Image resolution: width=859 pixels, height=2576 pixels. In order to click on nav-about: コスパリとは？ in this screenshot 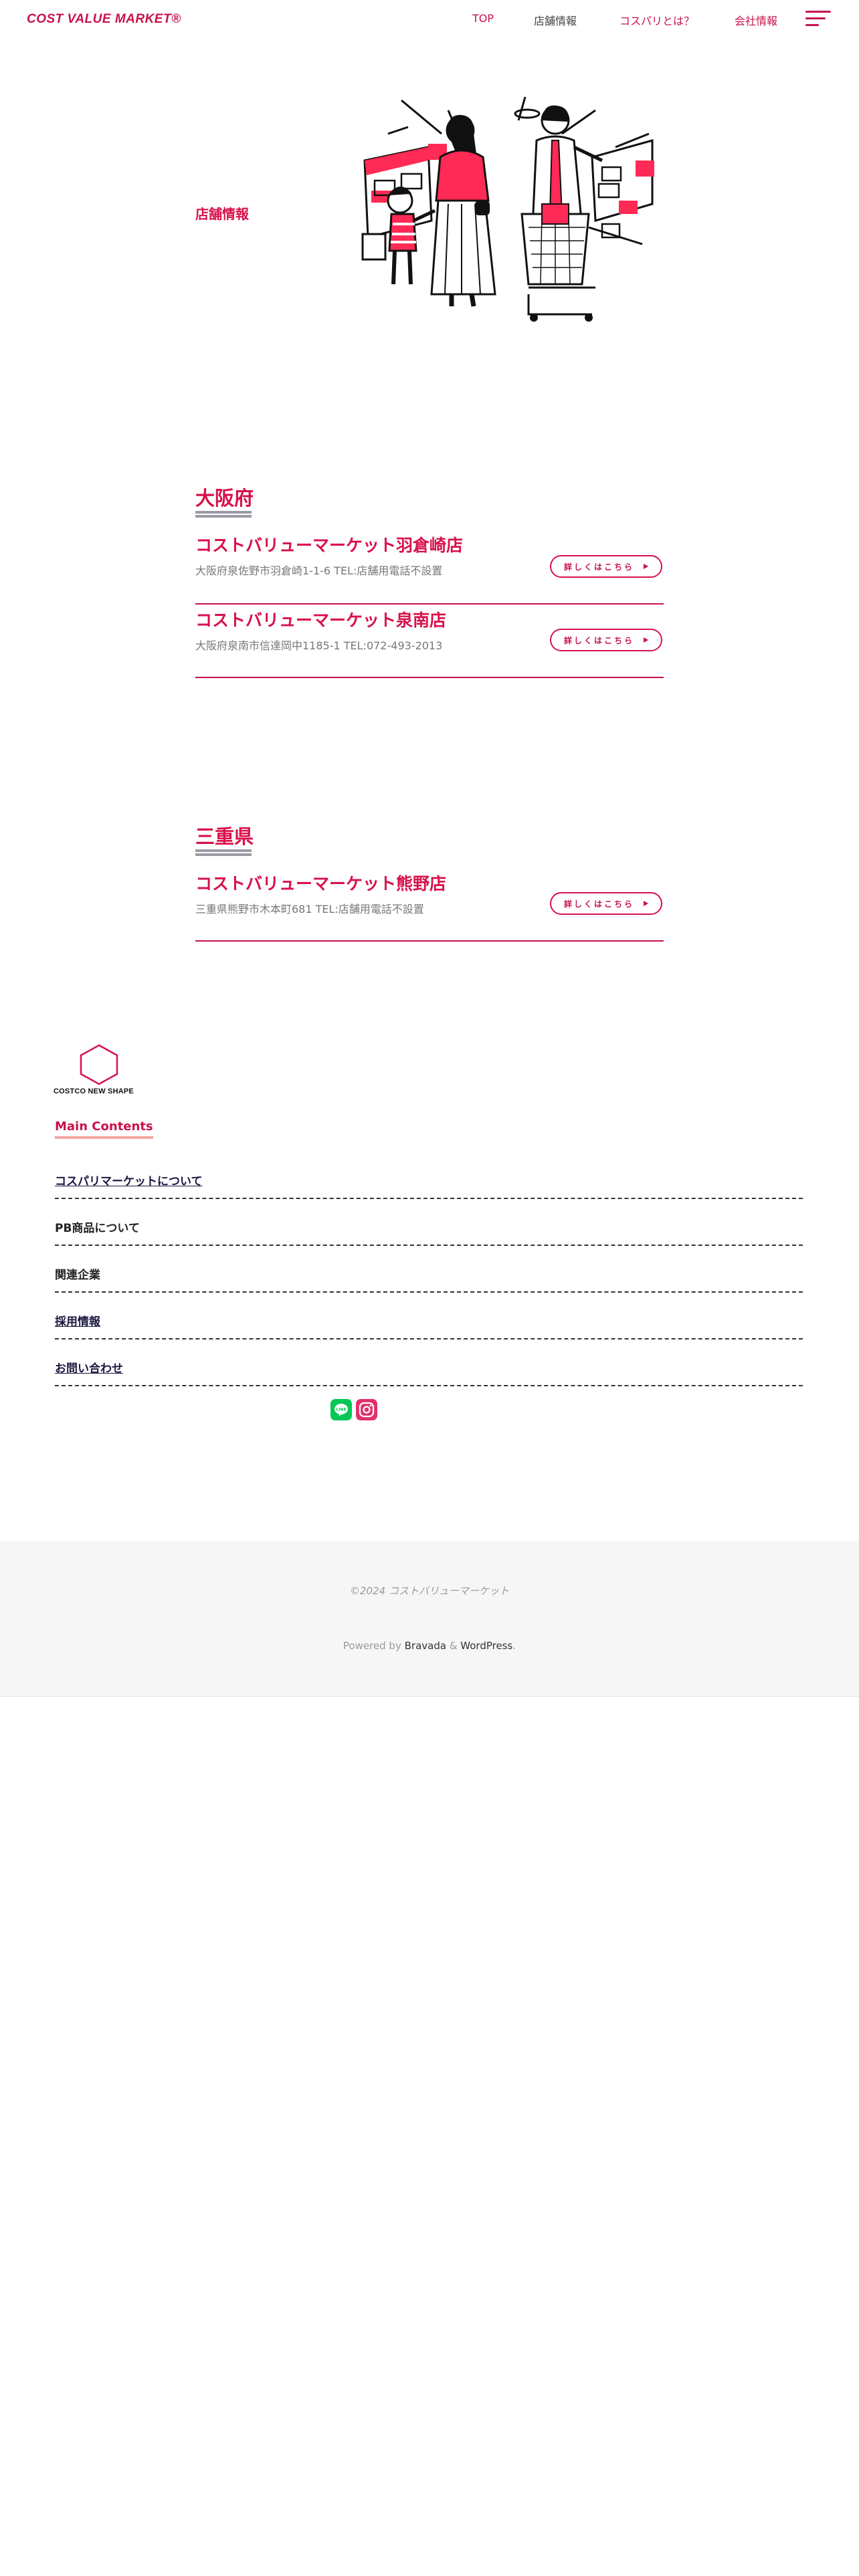, I will do `click(656, 20)`.